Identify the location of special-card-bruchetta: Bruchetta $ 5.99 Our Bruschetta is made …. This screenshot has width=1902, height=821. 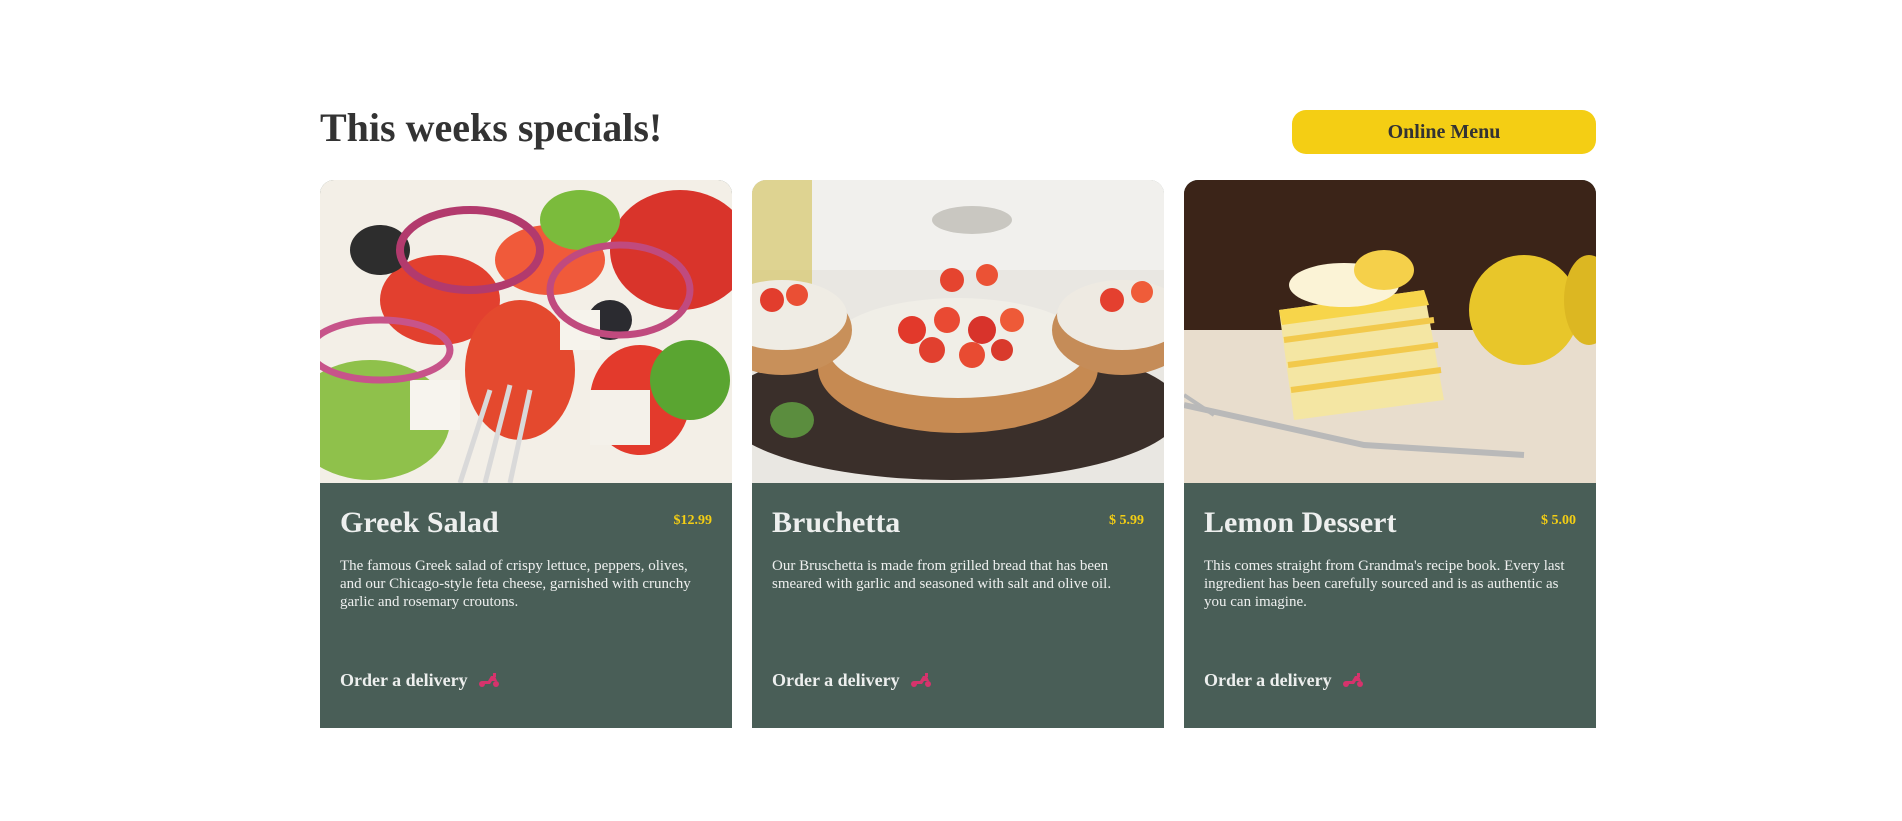
(958, 454).